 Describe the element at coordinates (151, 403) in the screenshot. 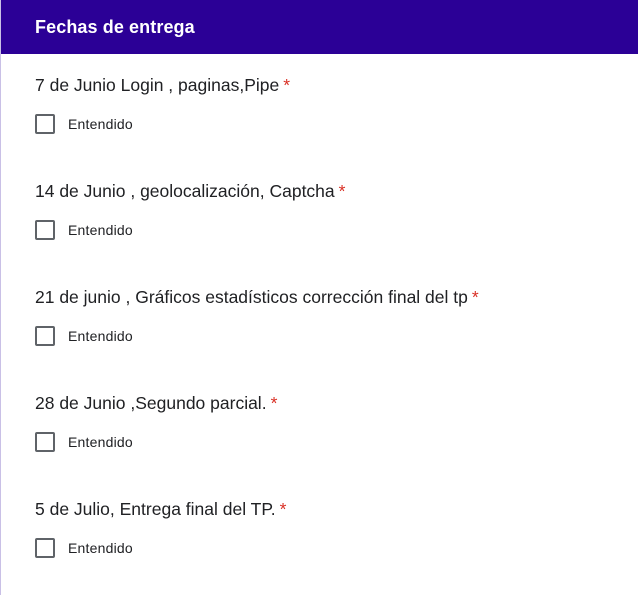

I see `question-title-text: 28 de Junio ,Segundo parcial.` at that location.